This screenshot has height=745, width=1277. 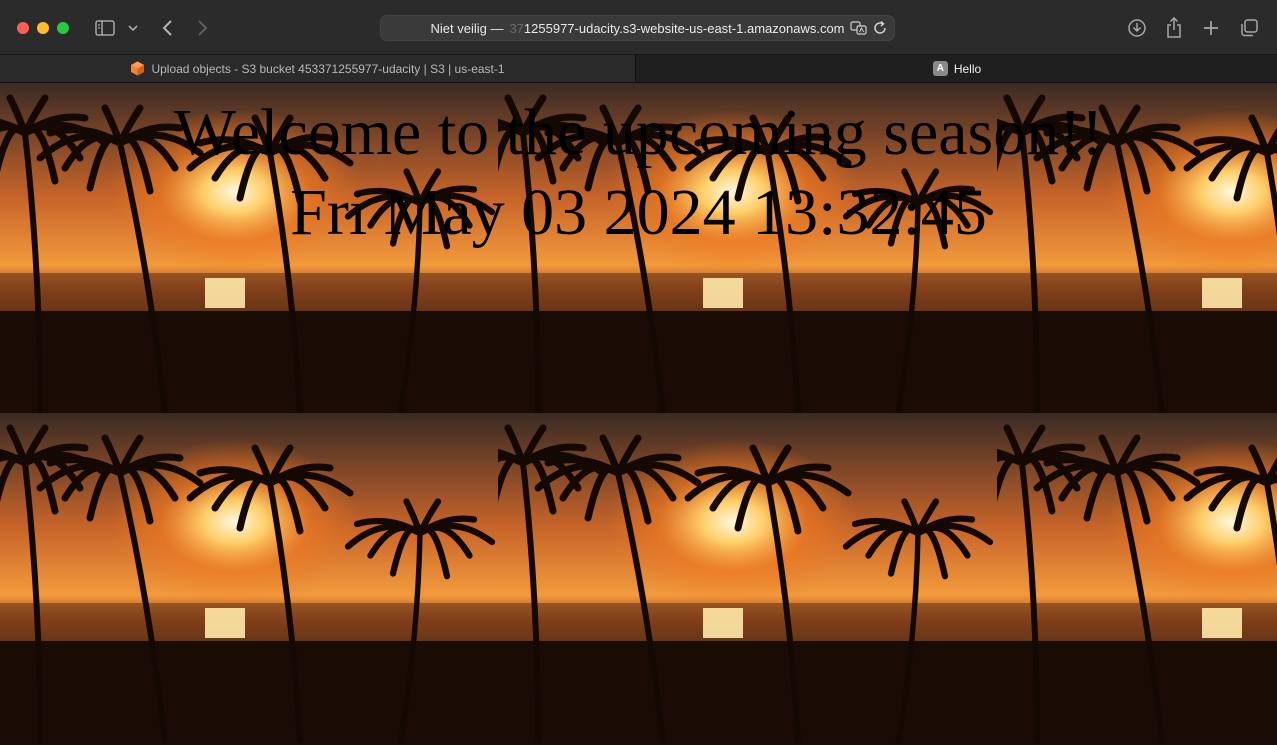 I want to click on translate-icon, so click(x=859, y=29).